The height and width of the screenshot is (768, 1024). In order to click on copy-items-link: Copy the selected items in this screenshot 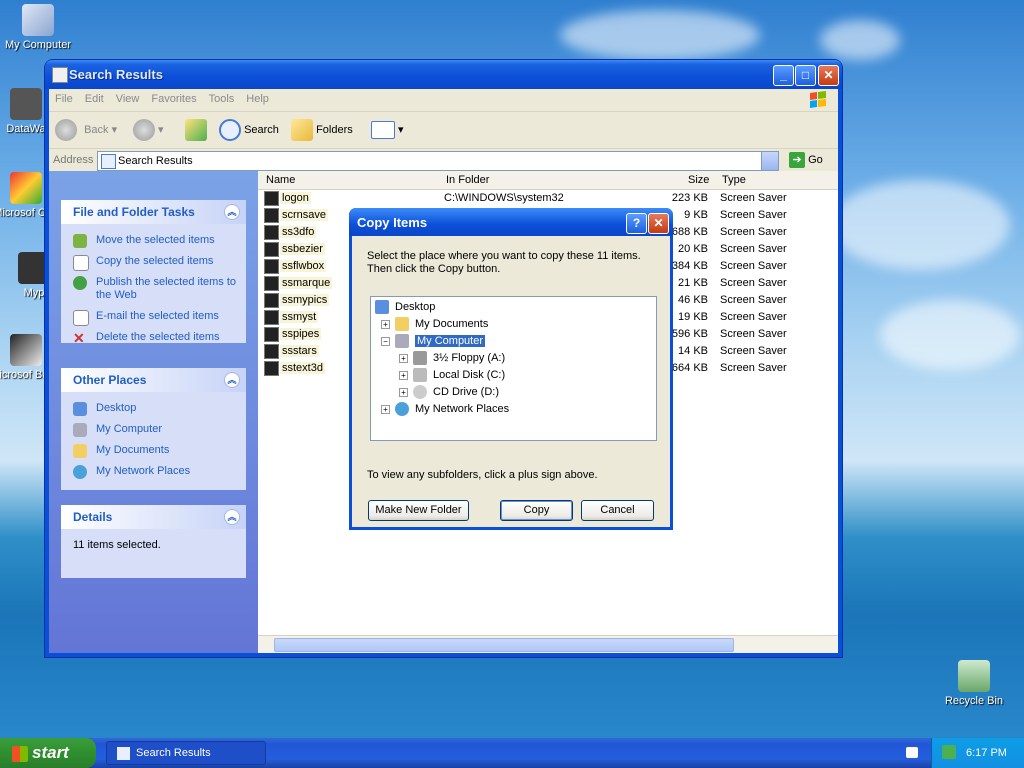, I will do `click(153, 261)`.